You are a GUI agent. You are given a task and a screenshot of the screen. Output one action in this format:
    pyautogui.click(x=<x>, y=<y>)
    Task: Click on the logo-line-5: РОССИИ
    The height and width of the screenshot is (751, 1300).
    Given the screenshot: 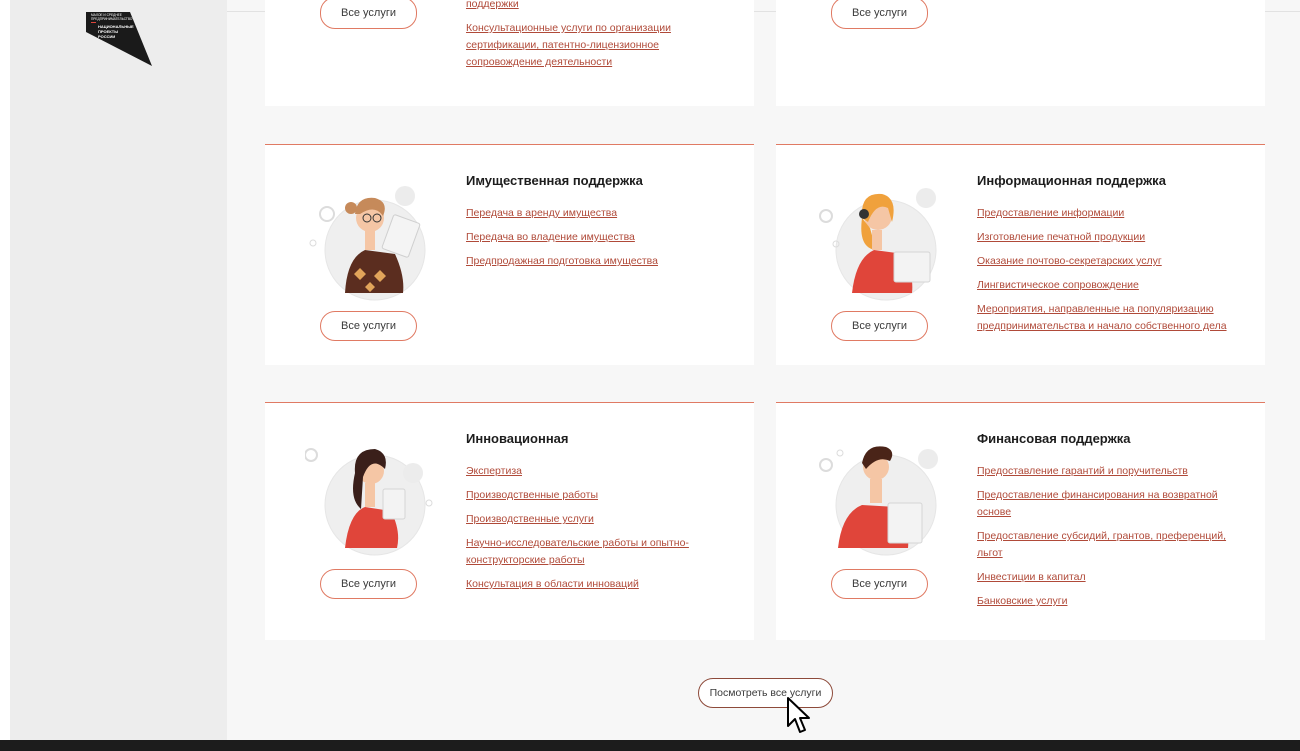 What is the action you would take?
    pyautogui.click(x=106, y=36)
    